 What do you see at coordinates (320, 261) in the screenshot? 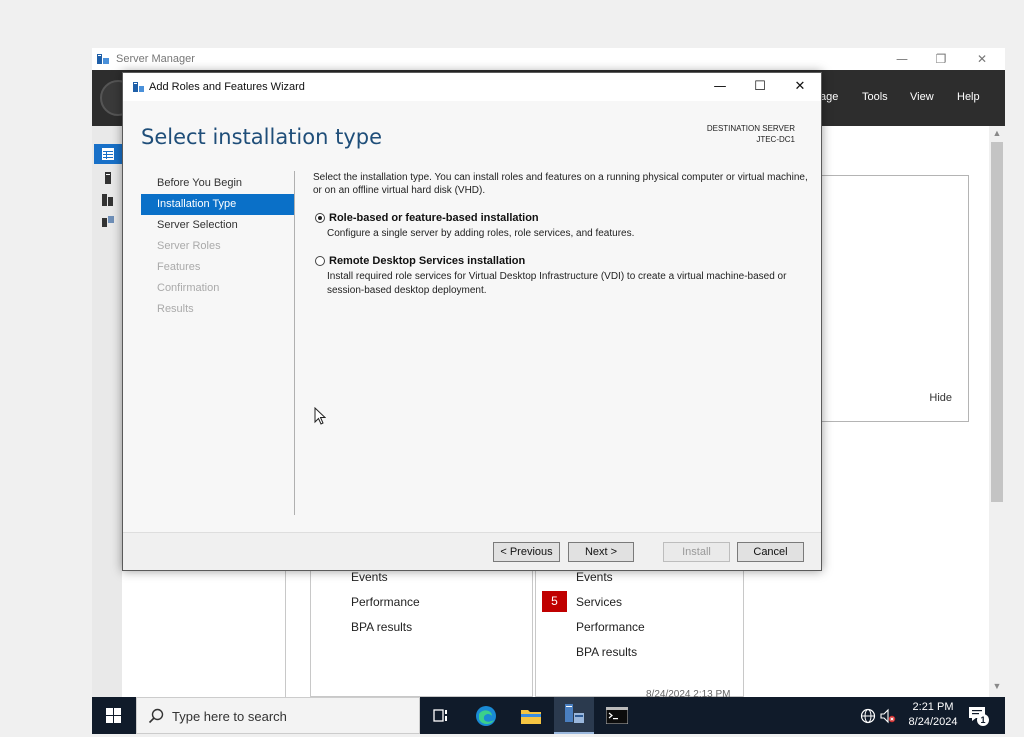
I see `radio-remote-desktop` at bounding box center [320, 261].